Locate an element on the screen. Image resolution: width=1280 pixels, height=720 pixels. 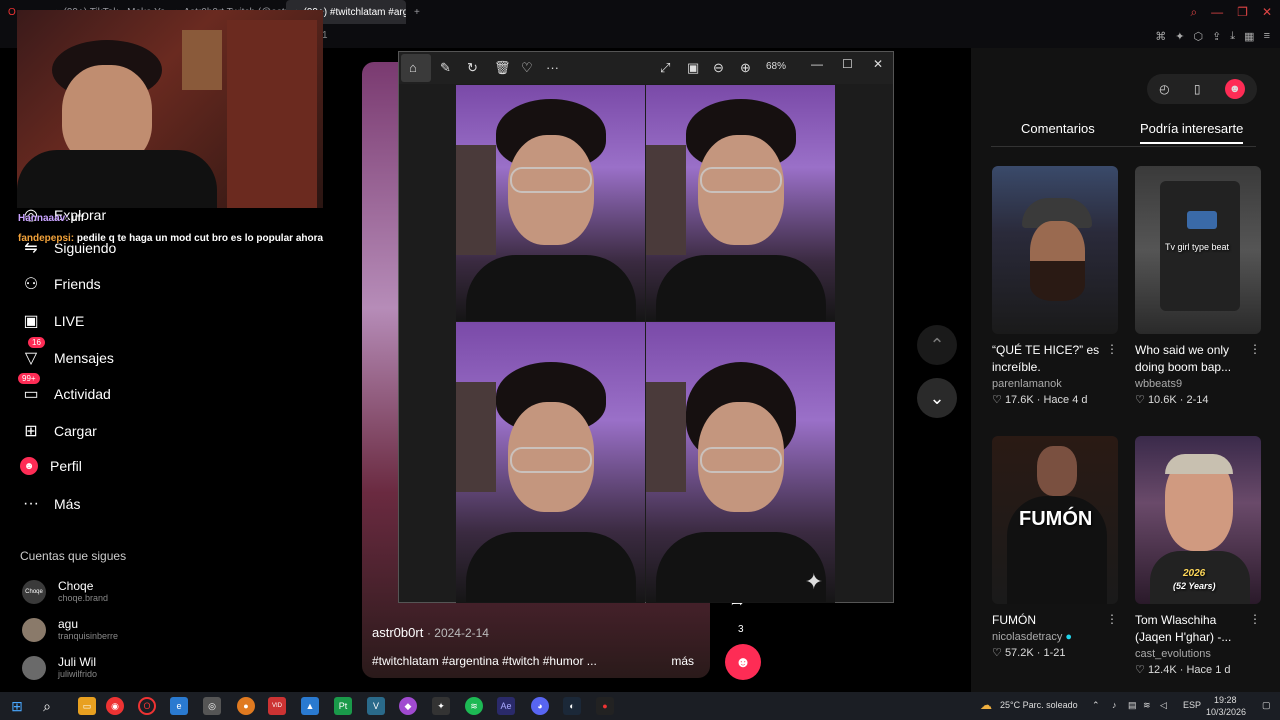
messages-badge: 16 is located at coordinates (36, 342).